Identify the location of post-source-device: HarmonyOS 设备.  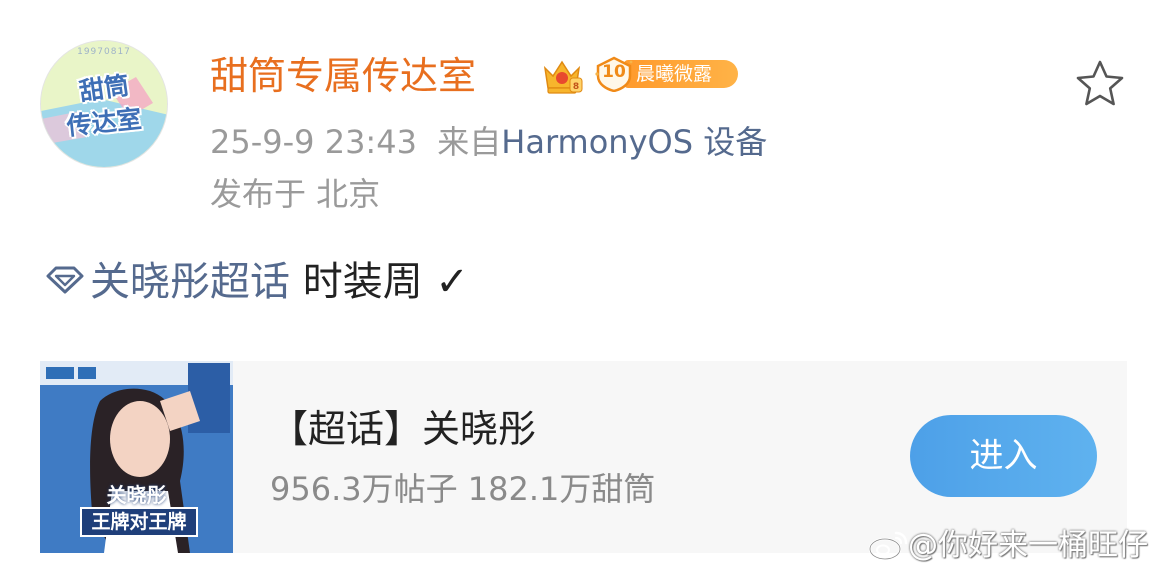
(634, 142).